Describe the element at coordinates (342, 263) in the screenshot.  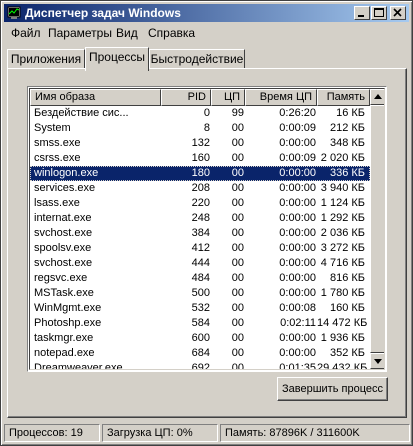
I see `process-memory: 4 716 КБ` at that location.